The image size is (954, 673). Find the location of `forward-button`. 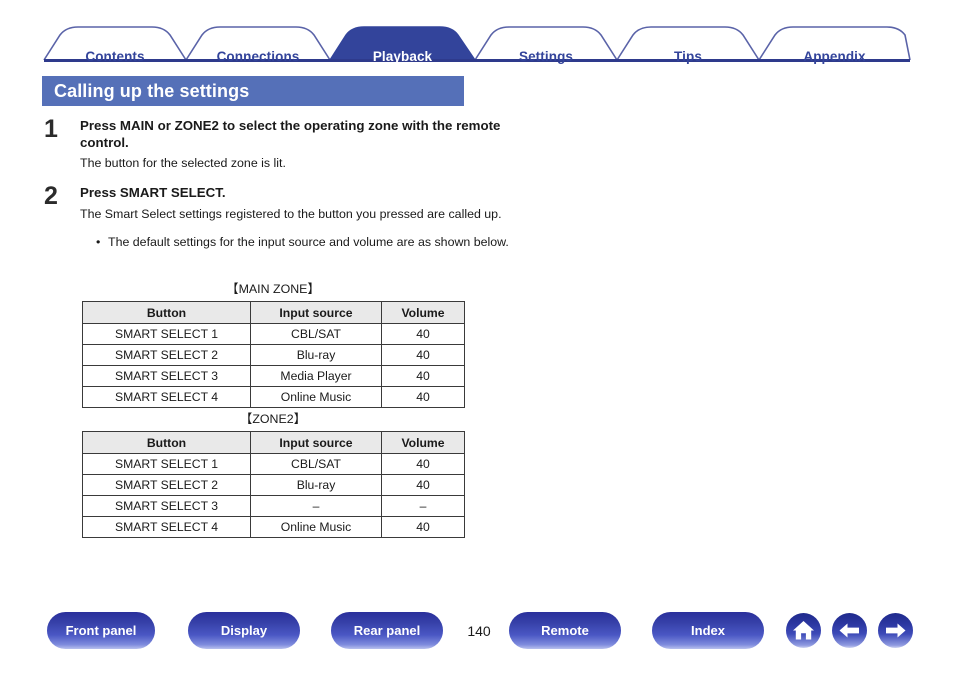

forward-button is located at coordinates (895, 630).